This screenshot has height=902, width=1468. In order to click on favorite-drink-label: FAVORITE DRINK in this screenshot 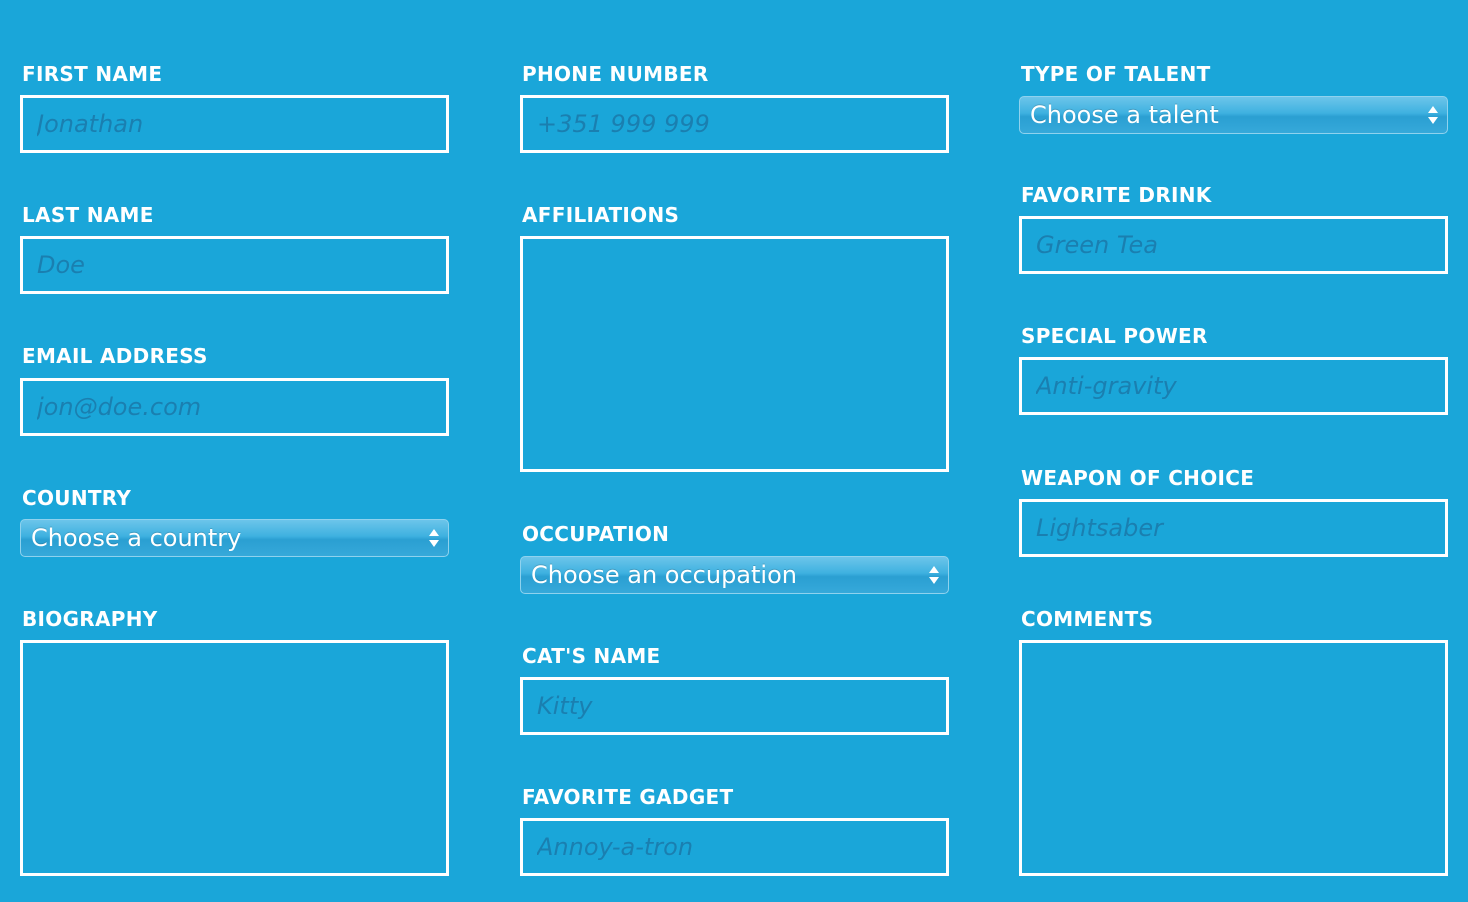, I will do `click(1116, 195)`.